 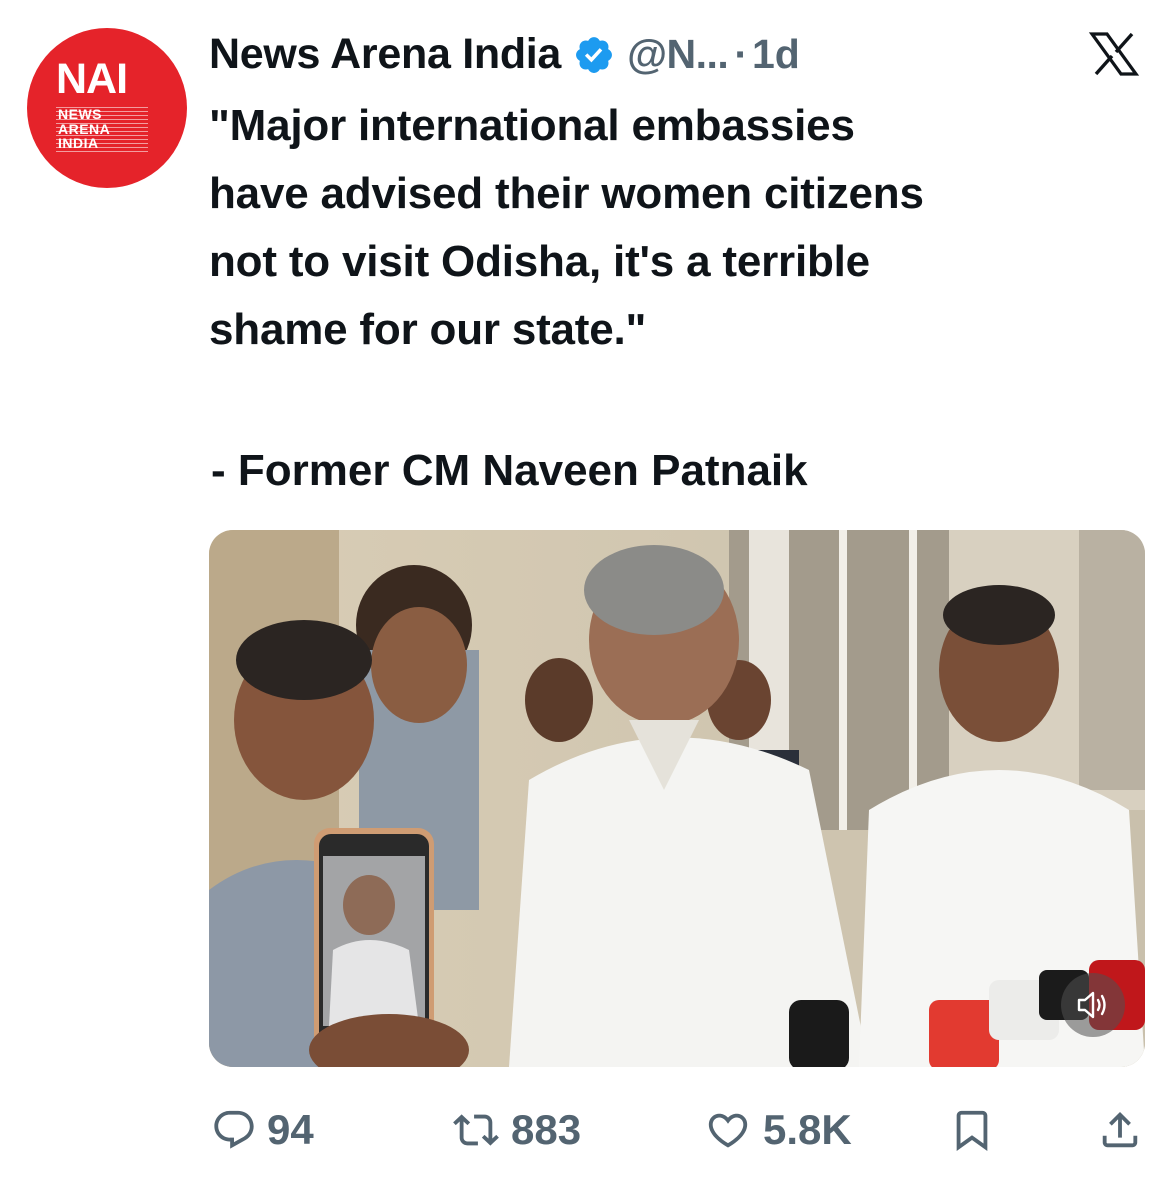 I want to click on share-icon, so click(x=1120, y=1129).